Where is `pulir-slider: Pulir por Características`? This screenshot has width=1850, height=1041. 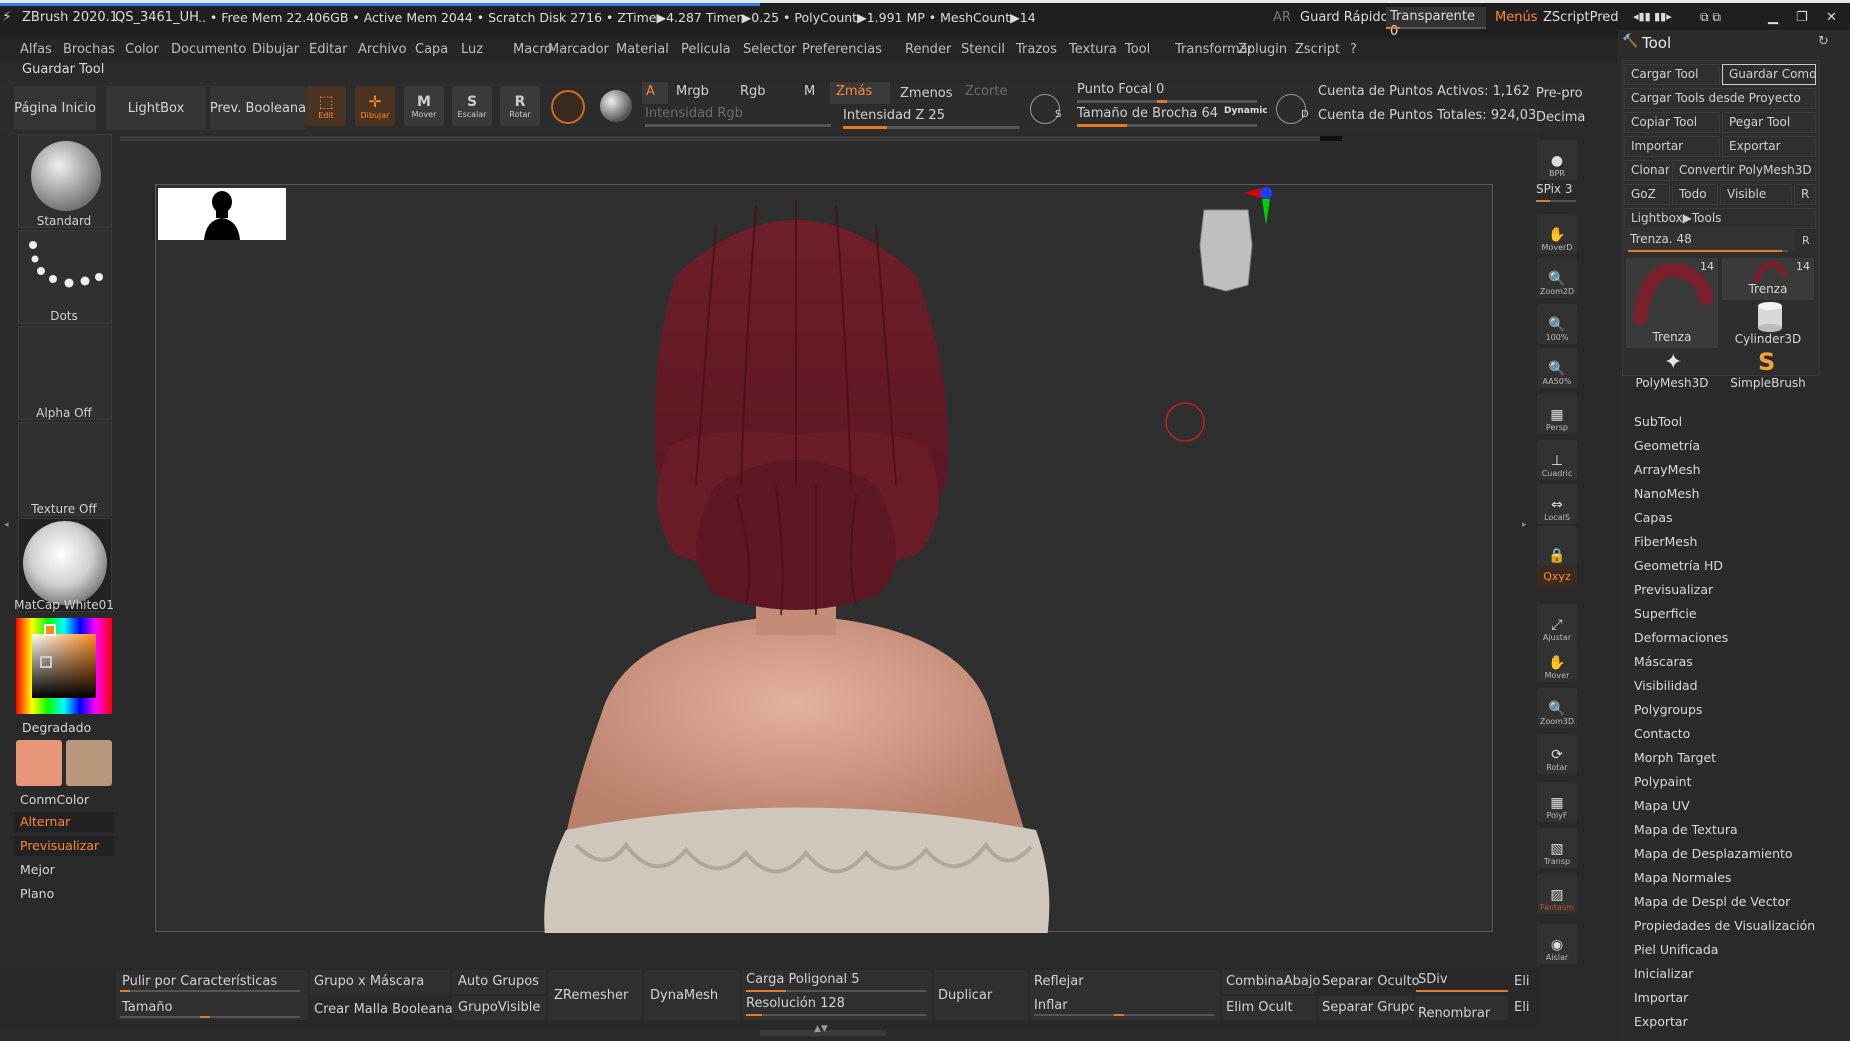
pulir-slider: Pulir por Características is located at coordinates (199, 981).